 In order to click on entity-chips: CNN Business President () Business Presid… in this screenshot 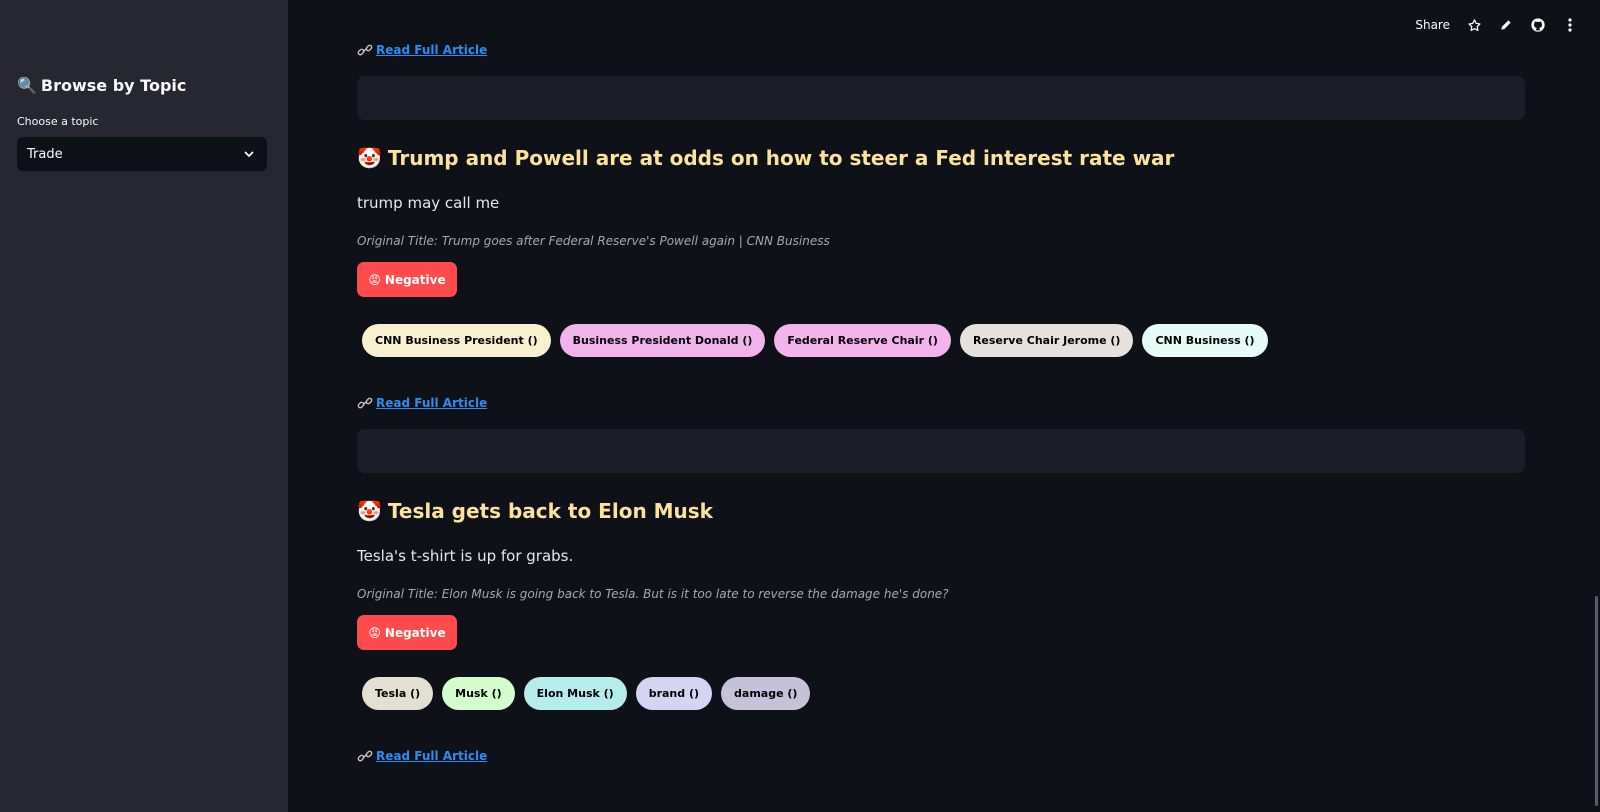, I will do `click(815, 340)`.